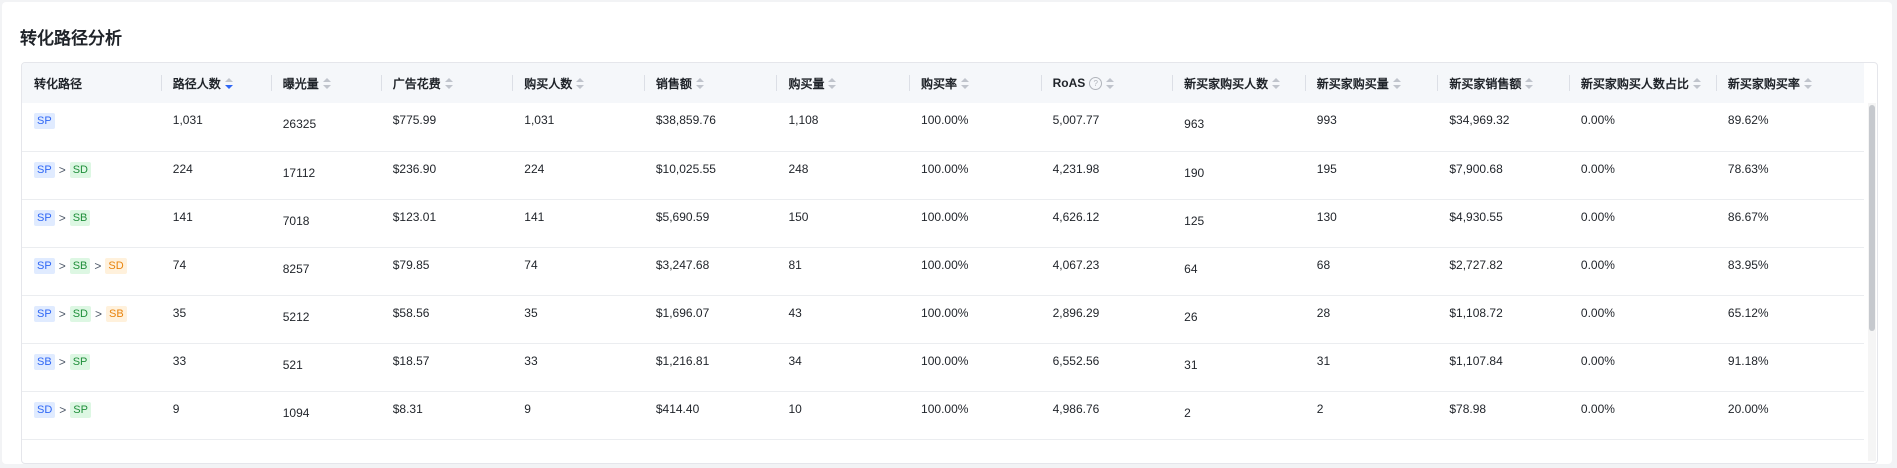 The height and width of the screenshot is (468, 1897). I want to click on channel-tag: SB, so click(44, 361).